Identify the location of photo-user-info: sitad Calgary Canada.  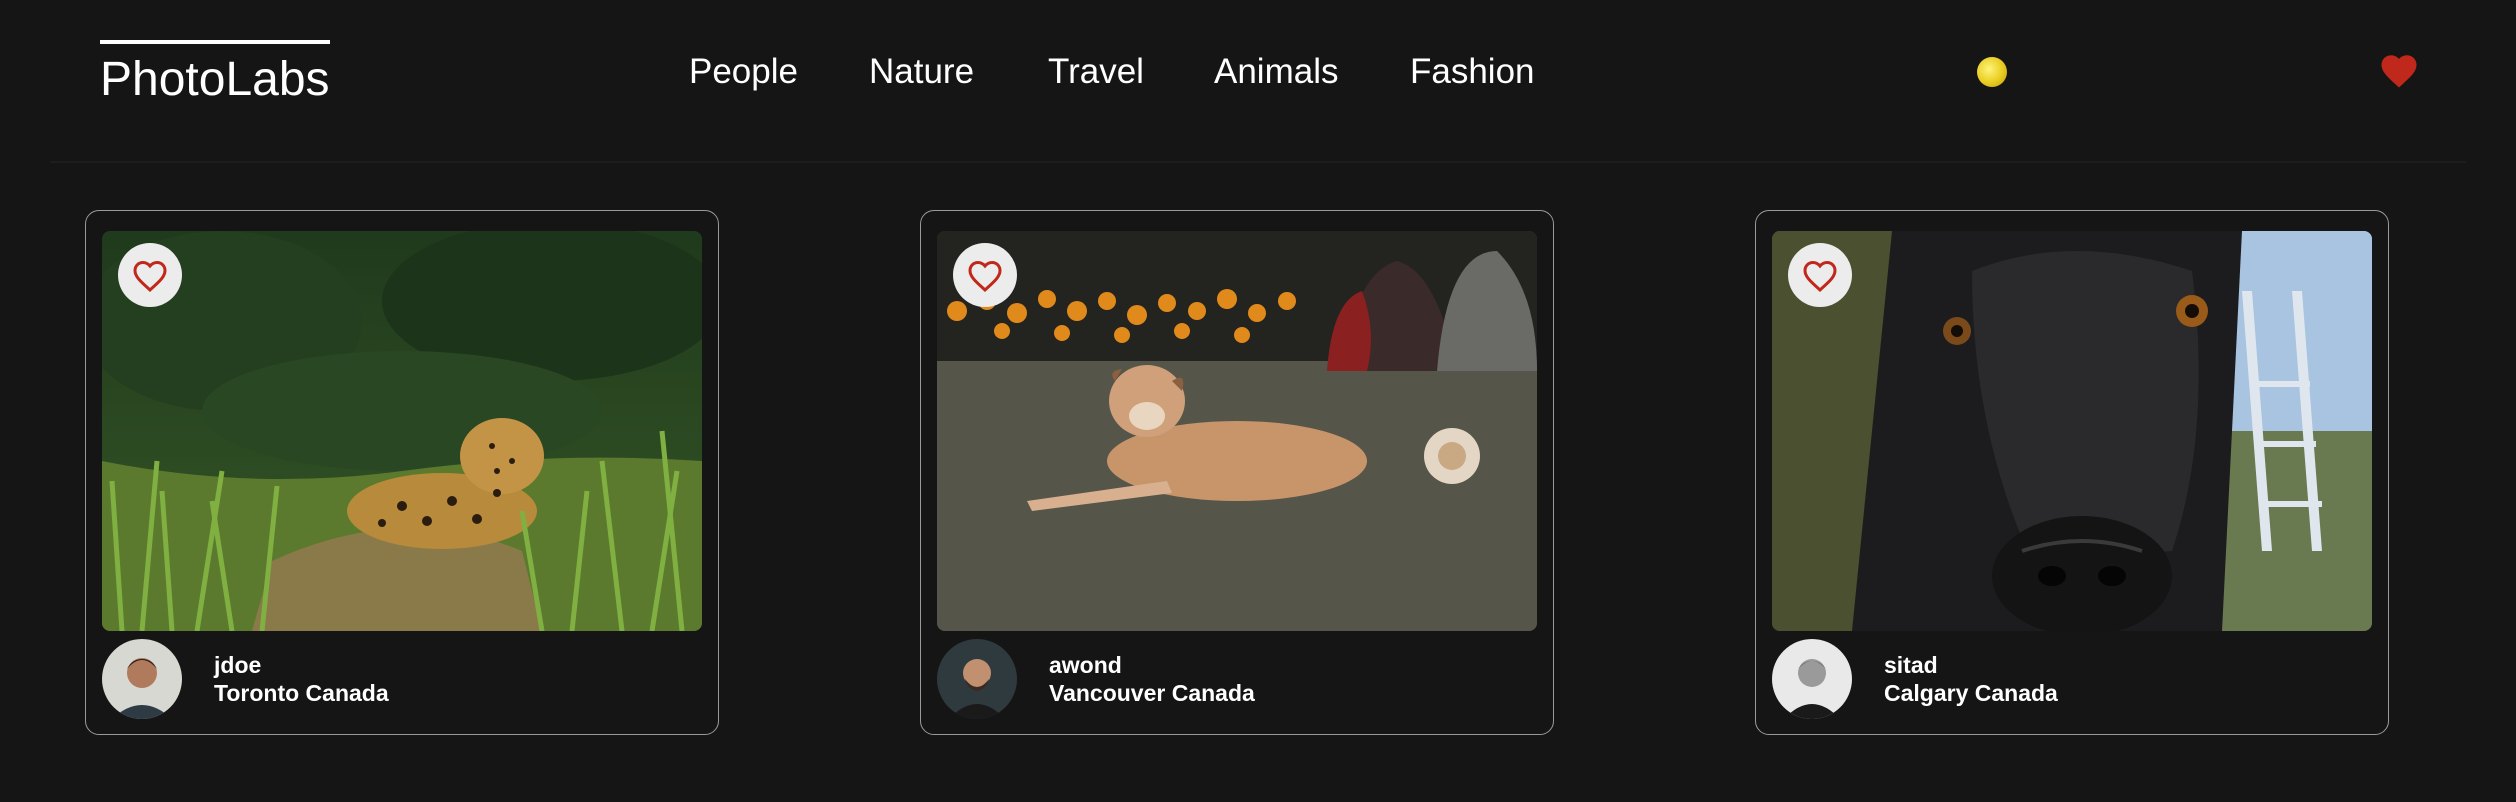
(1971, 679).